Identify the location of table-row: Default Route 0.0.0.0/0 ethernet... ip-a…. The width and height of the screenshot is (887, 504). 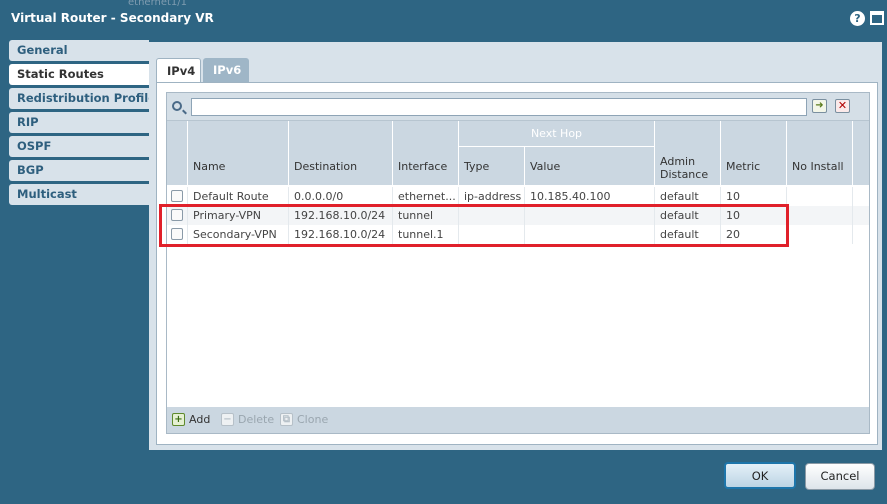
(518, 196).